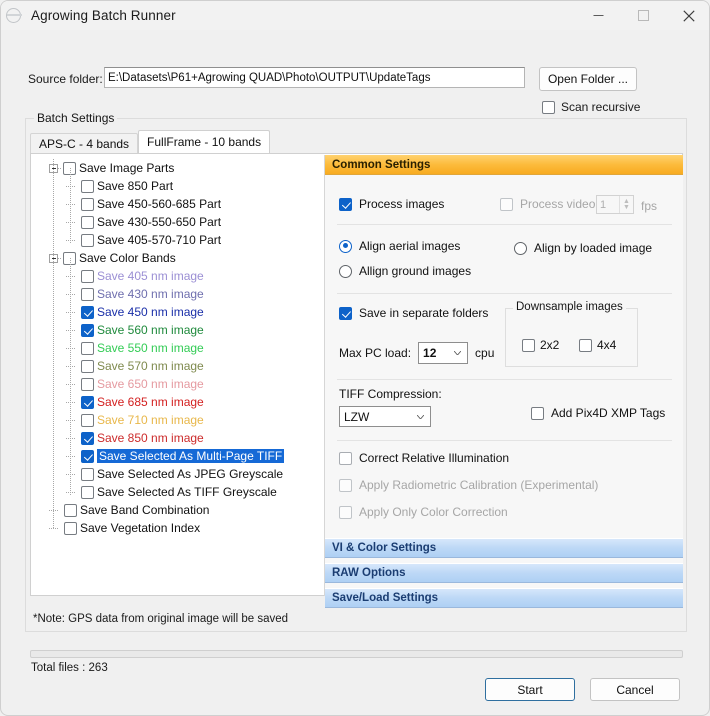 This screenshot has height=716, width=710. I want to click on tree-item-label: Save 560 nm image, so click(150, 330).